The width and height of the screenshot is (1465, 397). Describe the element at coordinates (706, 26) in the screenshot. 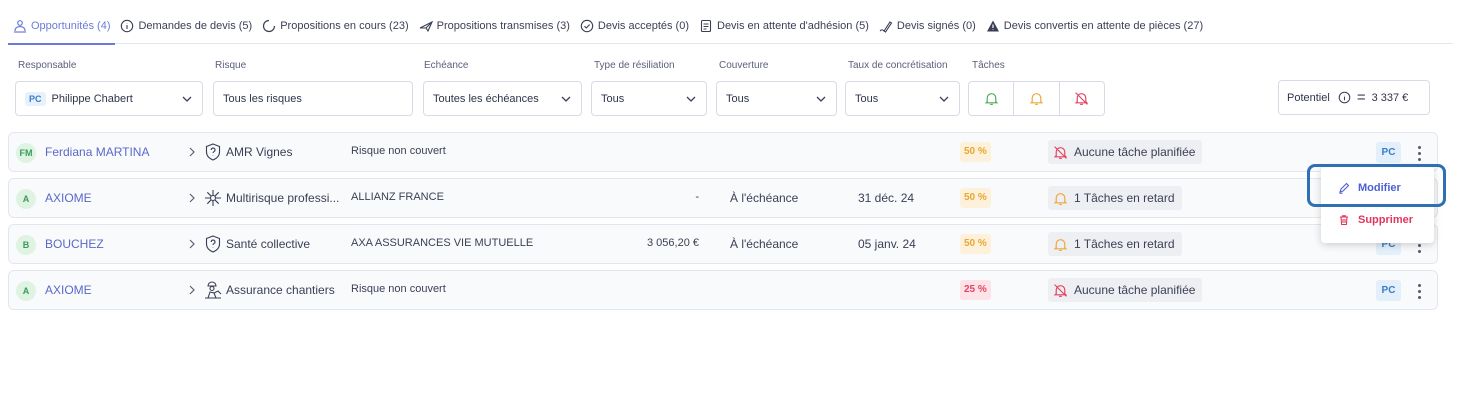

I see `document-icon` at that location.